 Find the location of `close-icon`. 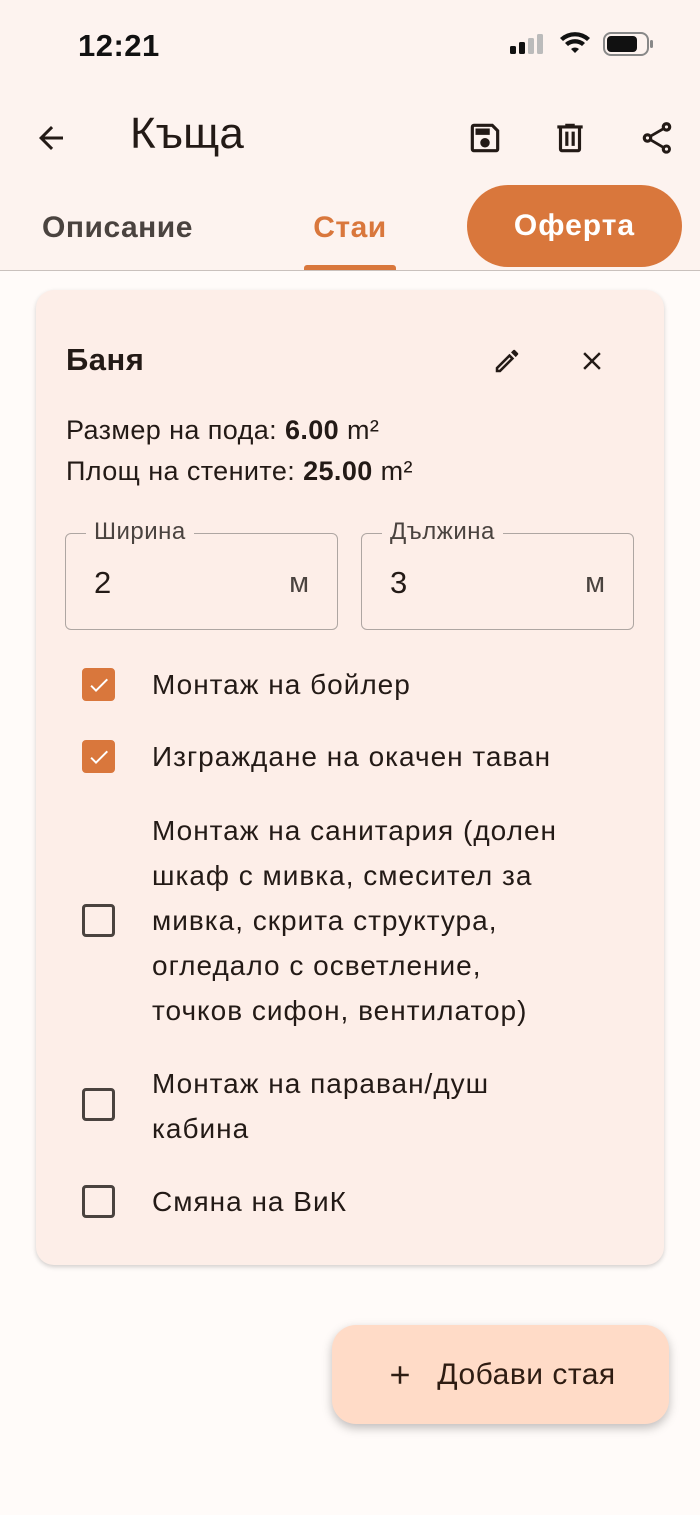

close-icon is located at coordinates (592, 361).